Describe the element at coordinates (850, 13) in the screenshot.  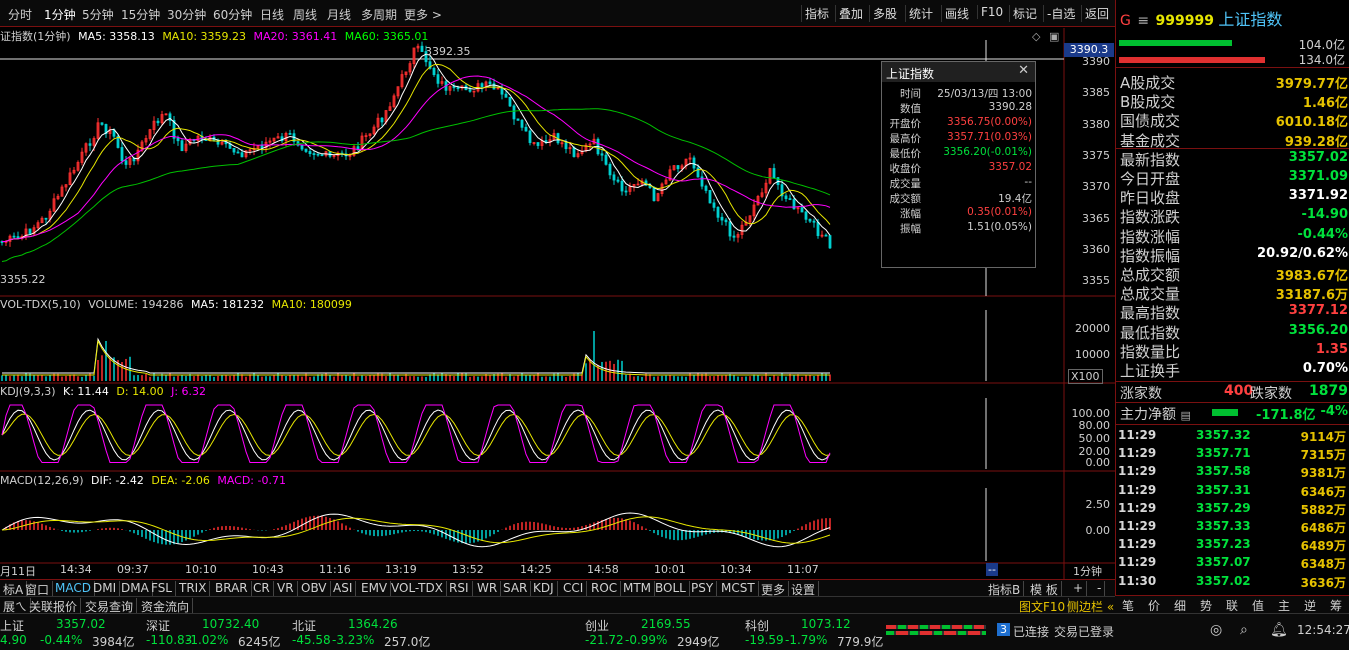
I see `overlay-button: 叠加` at that location.